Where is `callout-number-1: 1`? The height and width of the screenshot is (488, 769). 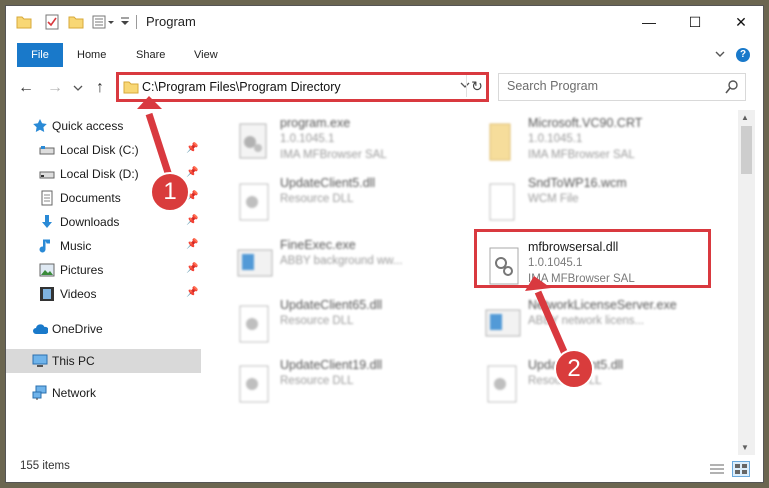
callout-number-1: 1 is located at coordinates (170, 192).